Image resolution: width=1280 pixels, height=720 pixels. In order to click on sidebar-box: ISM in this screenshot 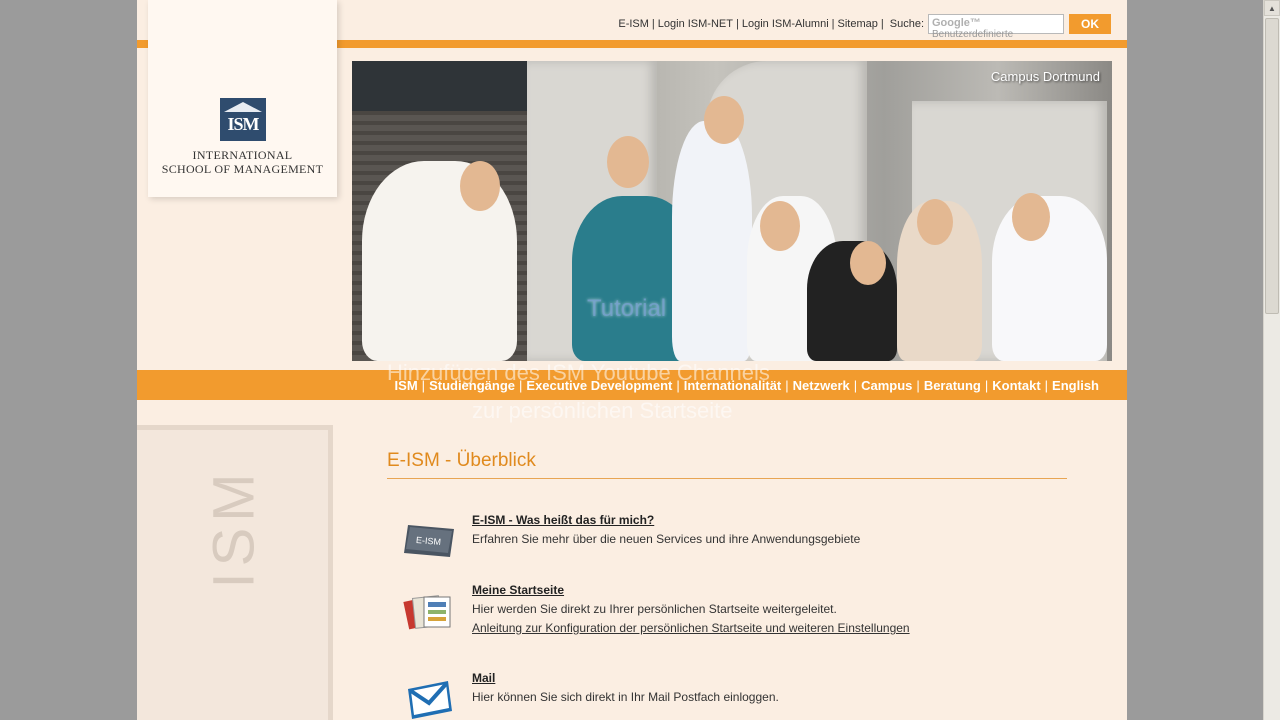, I will do `click(235, 572)`.